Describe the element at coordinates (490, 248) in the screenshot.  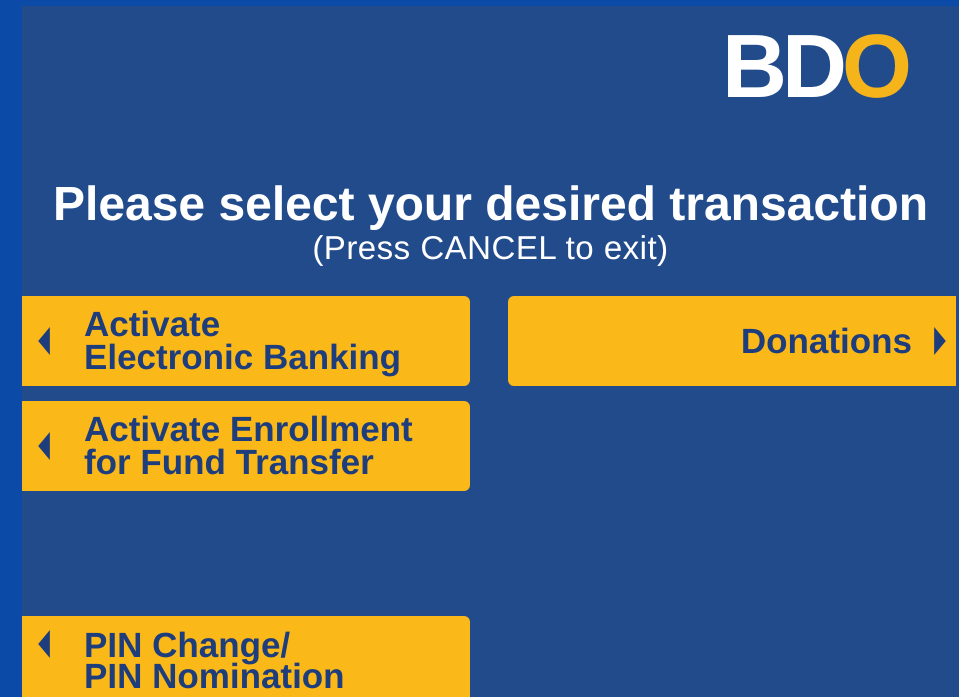
I see `screen-subtitle: (Press CANCEL to exit)` at that location.